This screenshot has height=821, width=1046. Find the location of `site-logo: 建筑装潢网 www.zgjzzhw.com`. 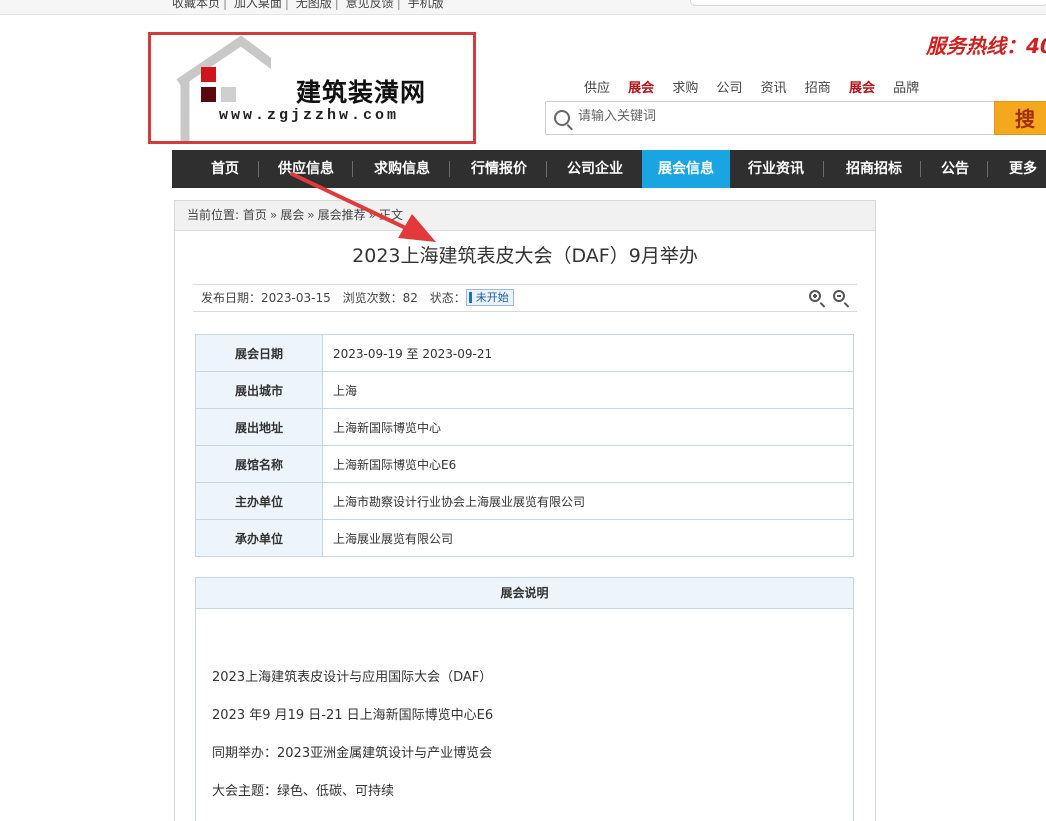

site-logo: 建筑装潢网 www.zgjzzhw.com is located at coordinates (312, 88).